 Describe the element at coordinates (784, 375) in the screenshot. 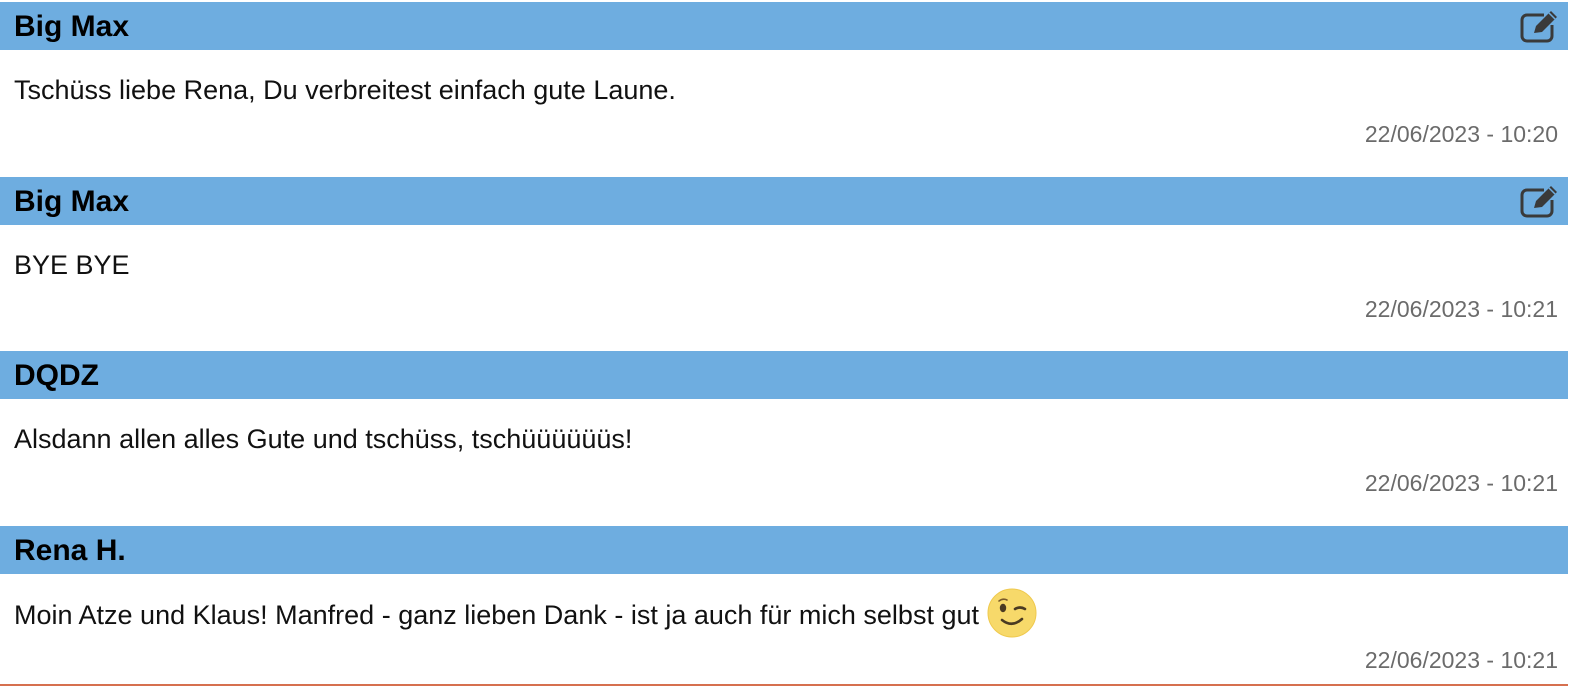

I see `comment-header: DQDZ` at that location.